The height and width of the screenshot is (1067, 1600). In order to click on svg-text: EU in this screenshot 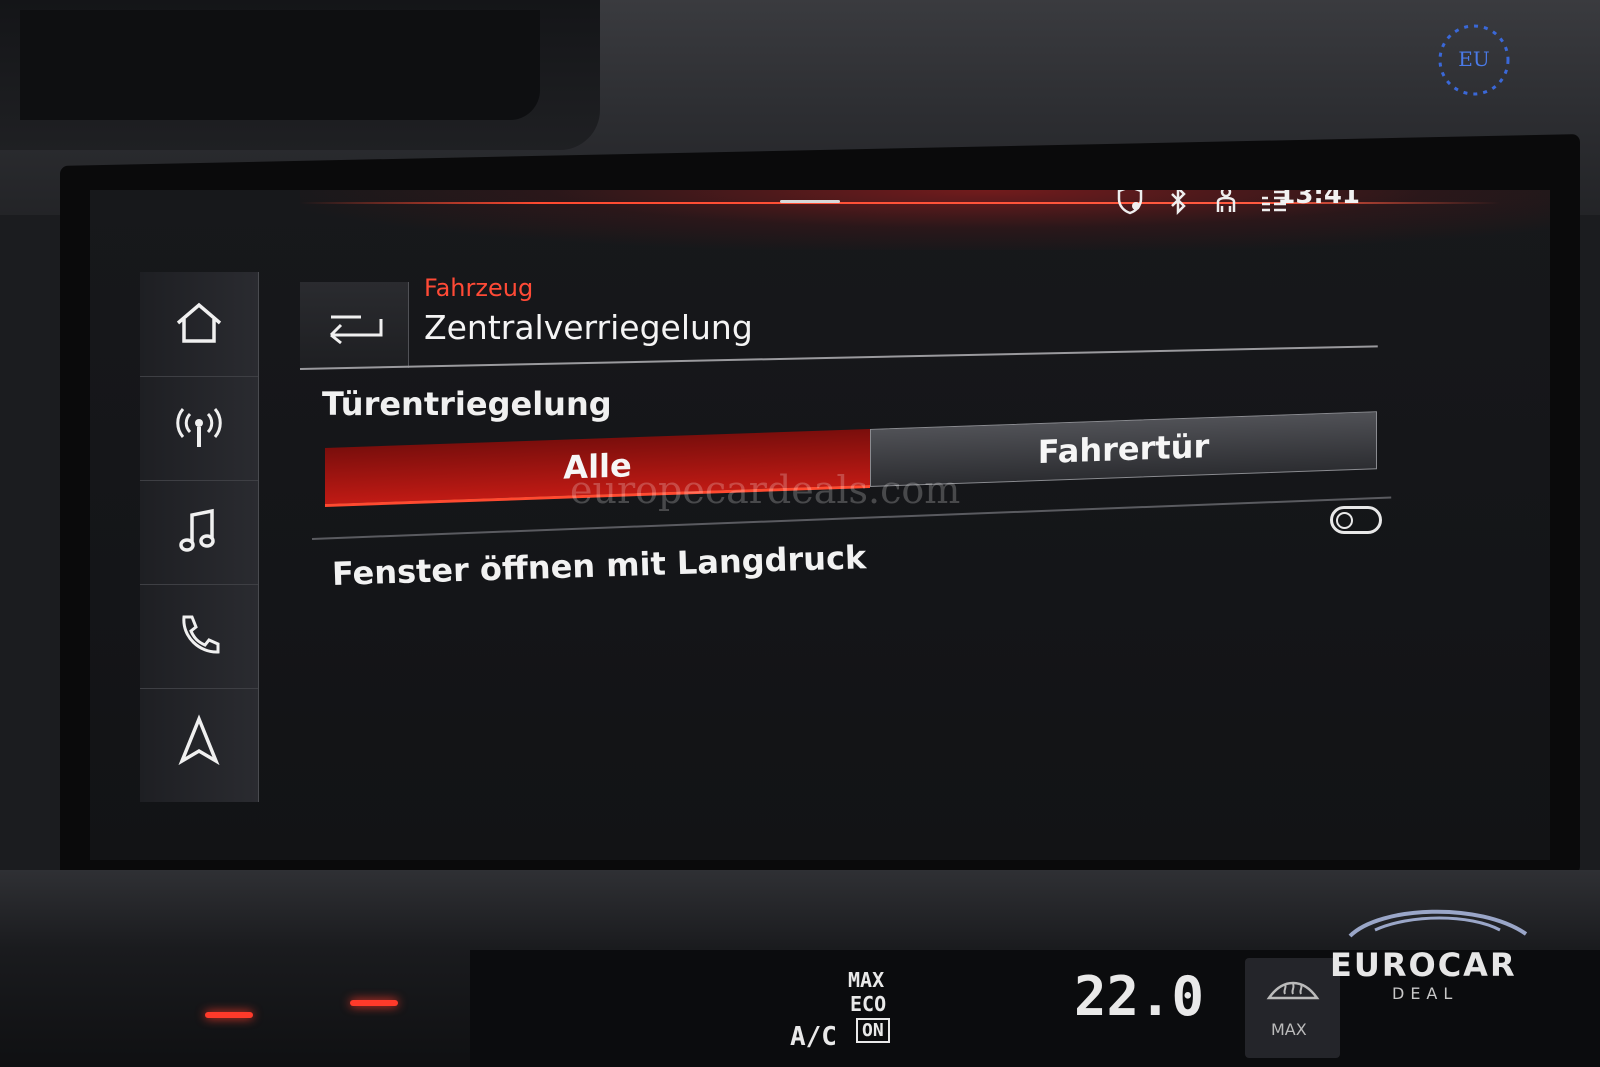, I will do `click(1473, 59)`.